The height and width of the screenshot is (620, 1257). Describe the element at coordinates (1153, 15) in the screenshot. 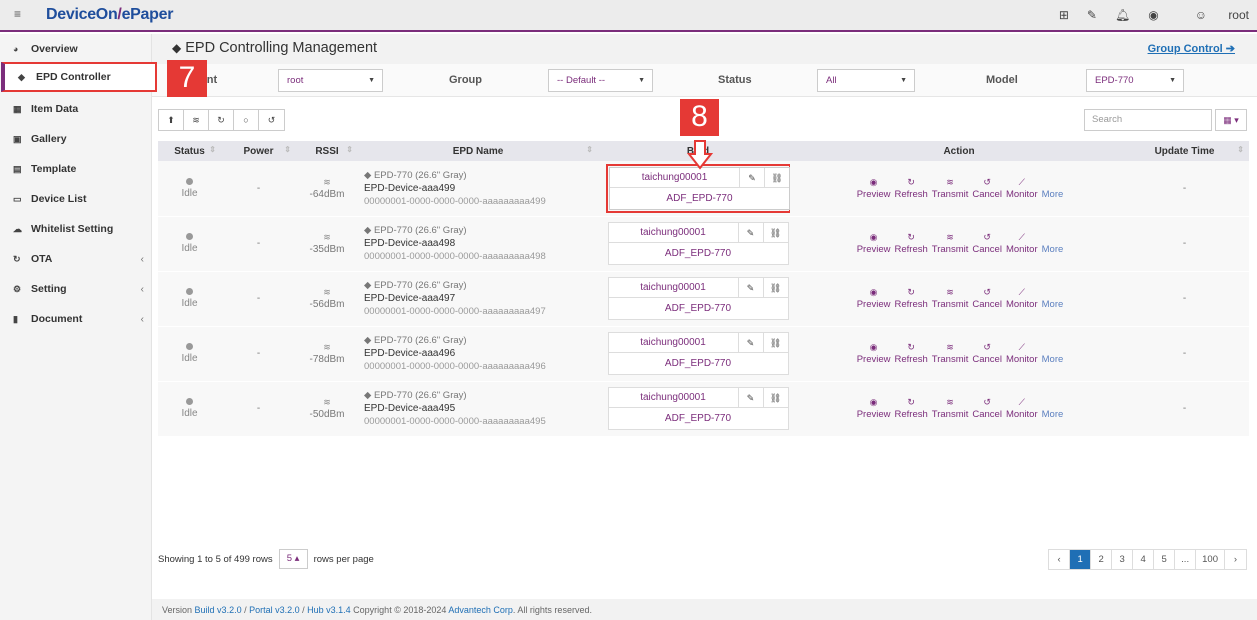

I see `globe-icon: ◉` at that location.